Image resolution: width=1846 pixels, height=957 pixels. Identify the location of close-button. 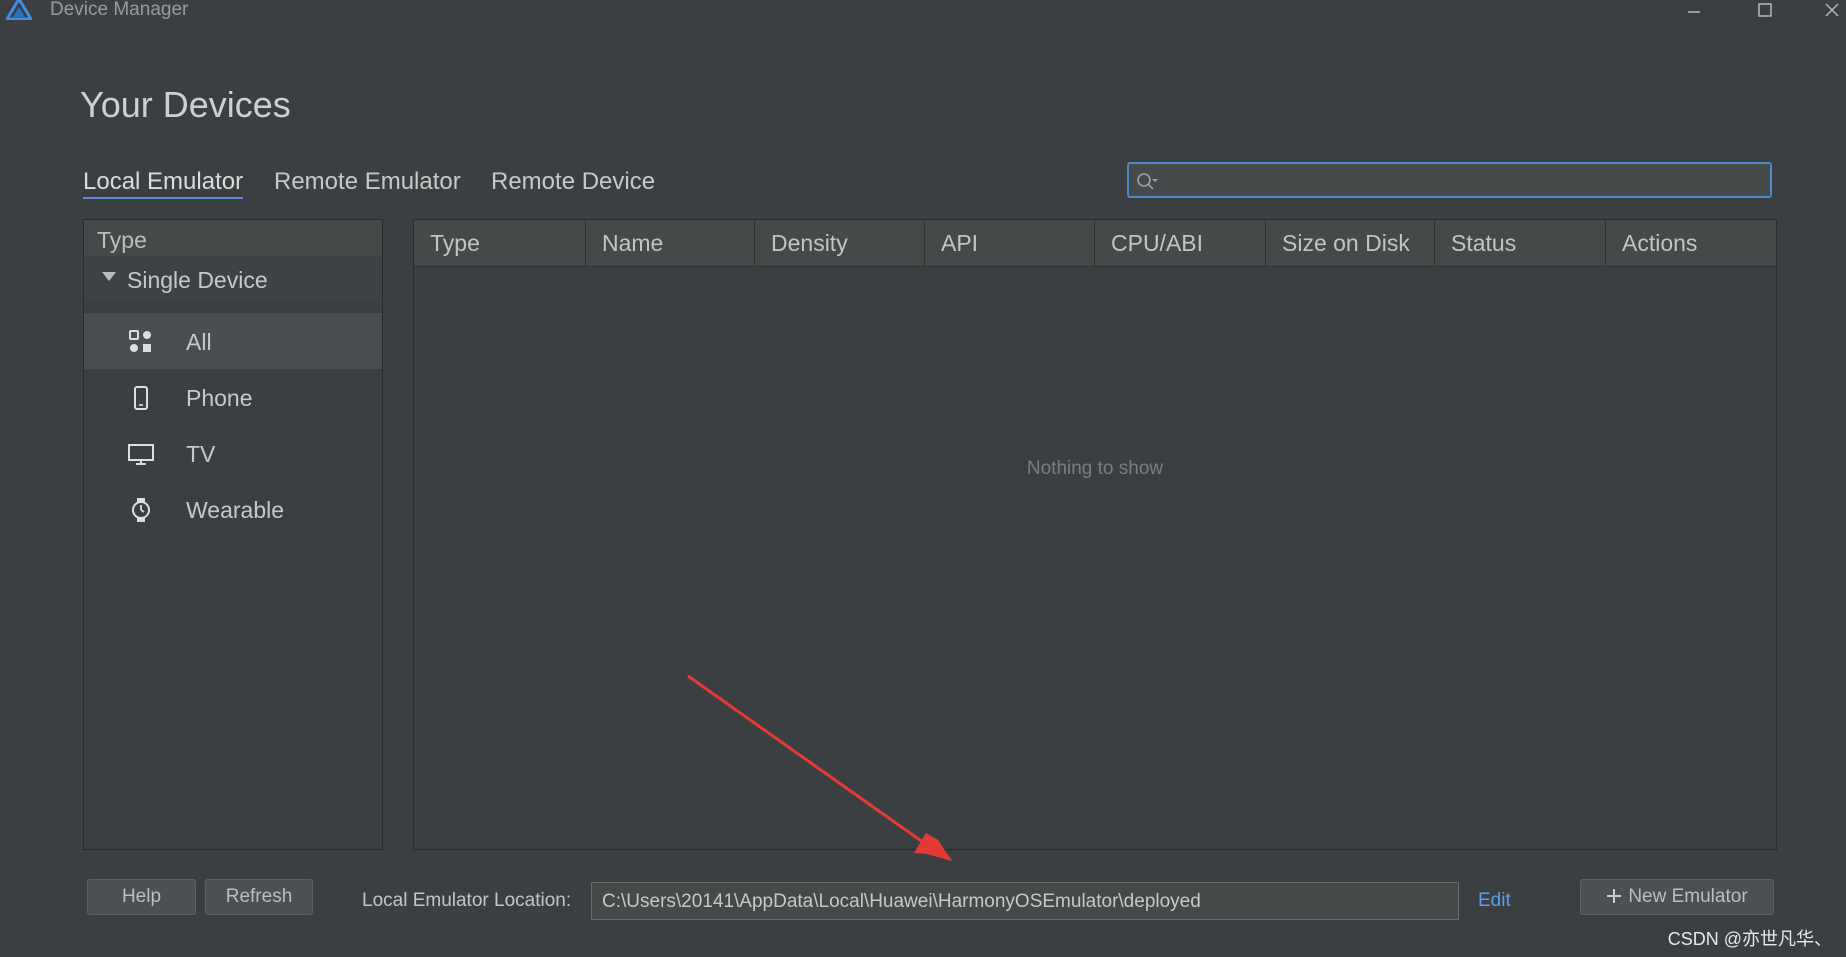
(1829, 11).